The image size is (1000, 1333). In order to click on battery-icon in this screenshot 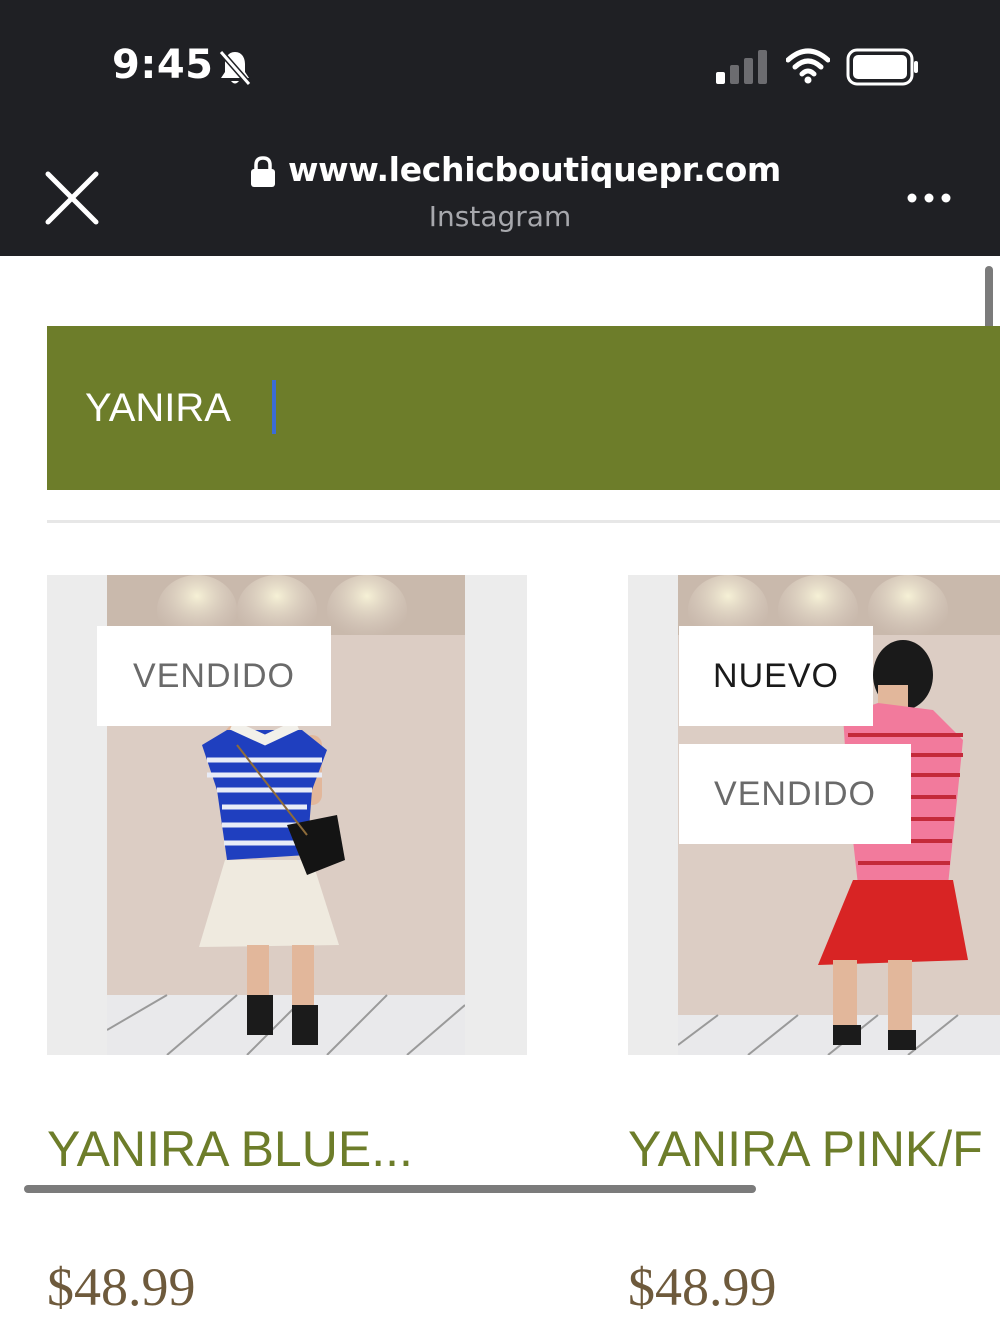, I will do `click(882, 67)`.